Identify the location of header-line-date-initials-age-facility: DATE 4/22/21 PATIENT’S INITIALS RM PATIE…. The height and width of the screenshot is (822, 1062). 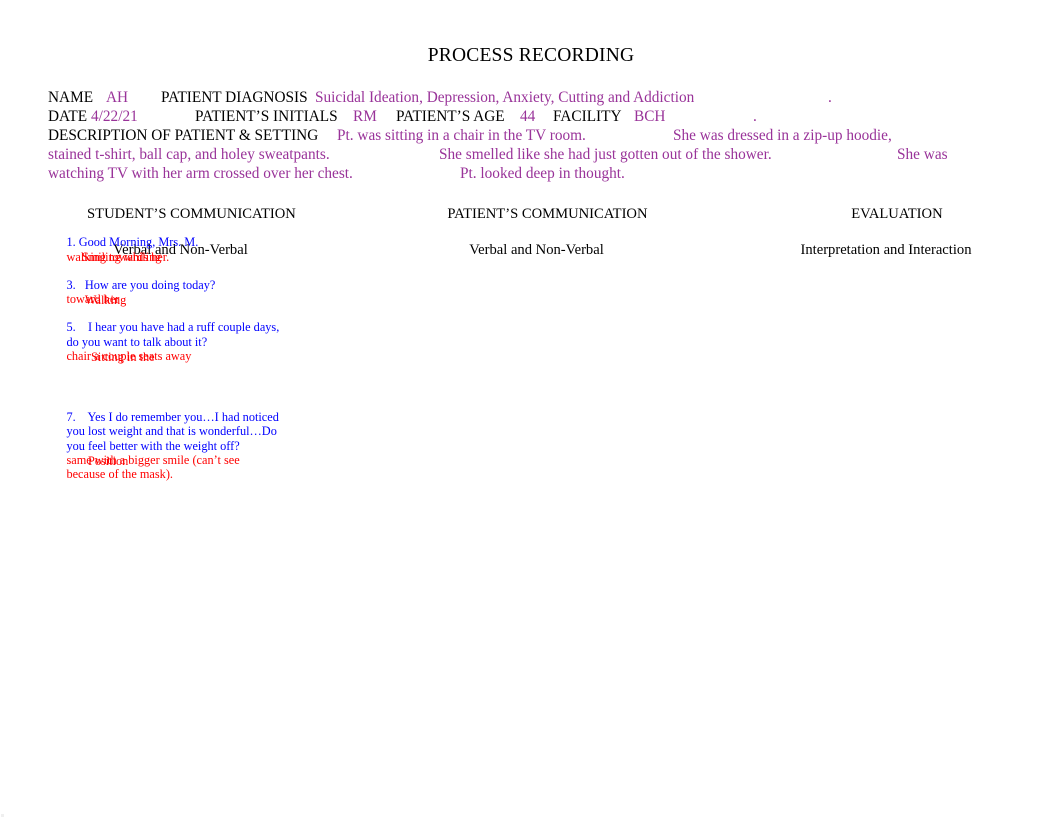
(528, 116).